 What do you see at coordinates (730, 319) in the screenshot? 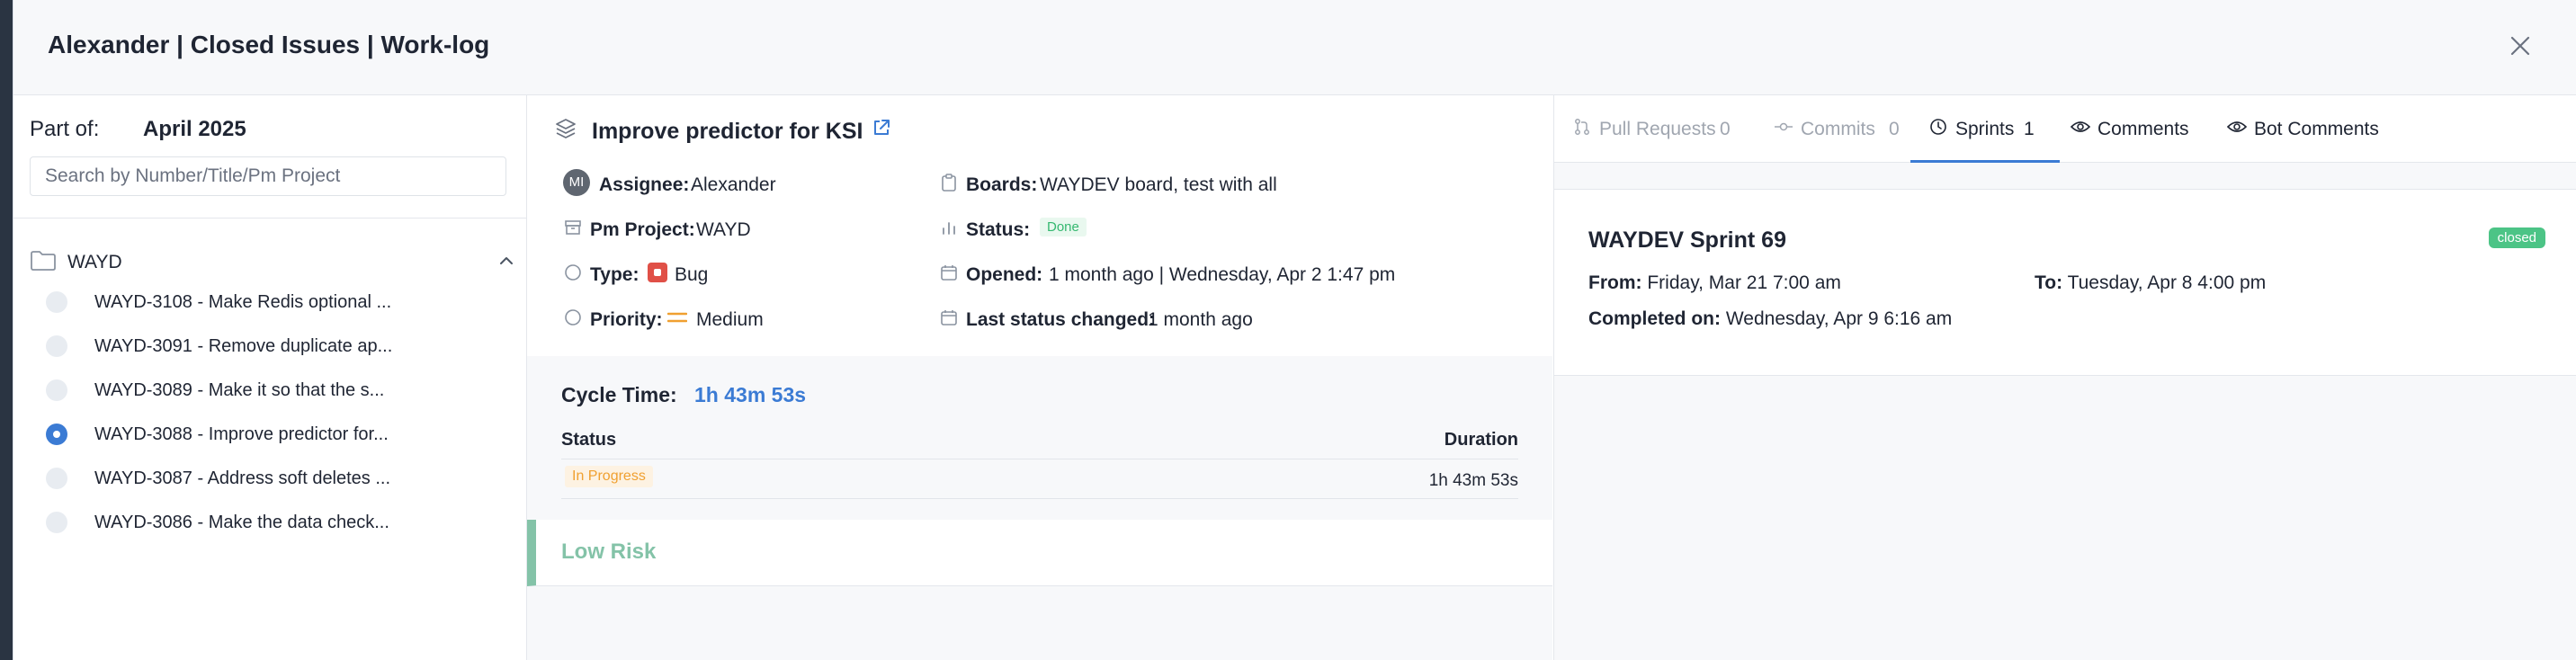
I see `priority-value: Medium` at bounding box center [730, 319].